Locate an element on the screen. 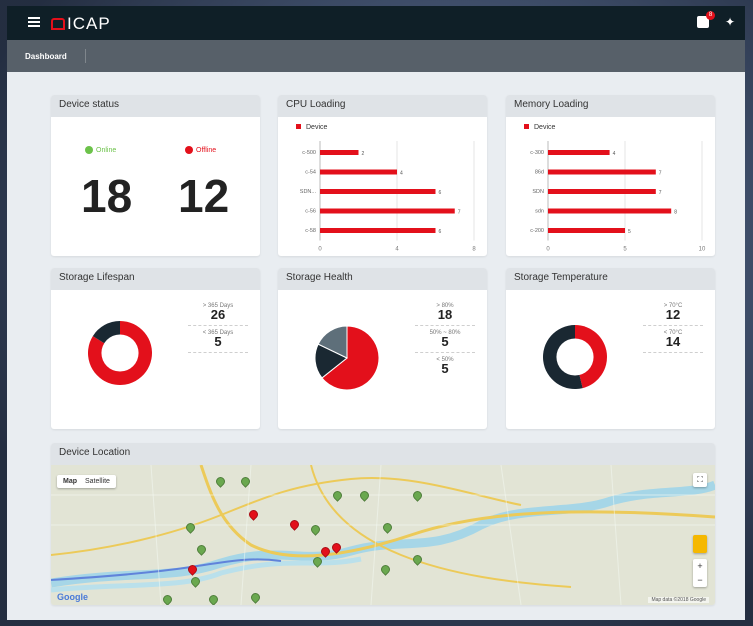  y-tick-label: c-56 is located at coordinates (310, 212).